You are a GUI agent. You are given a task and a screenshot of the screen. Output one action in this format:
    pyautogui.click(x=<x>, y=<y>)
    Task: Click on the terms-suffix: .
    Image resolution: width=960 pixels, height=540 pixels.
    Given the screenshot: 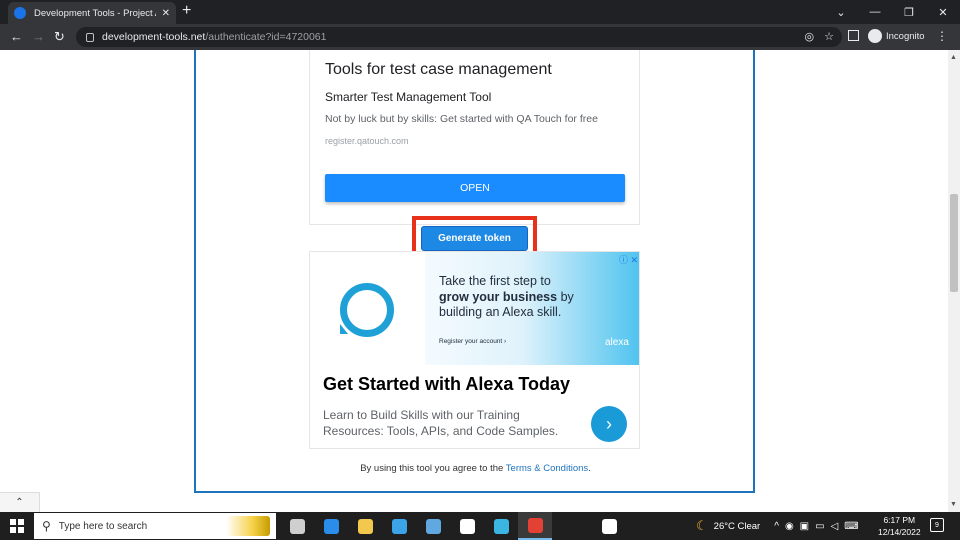 What is the action you would take?
    pyautogui.click(x=589, y=468)
    